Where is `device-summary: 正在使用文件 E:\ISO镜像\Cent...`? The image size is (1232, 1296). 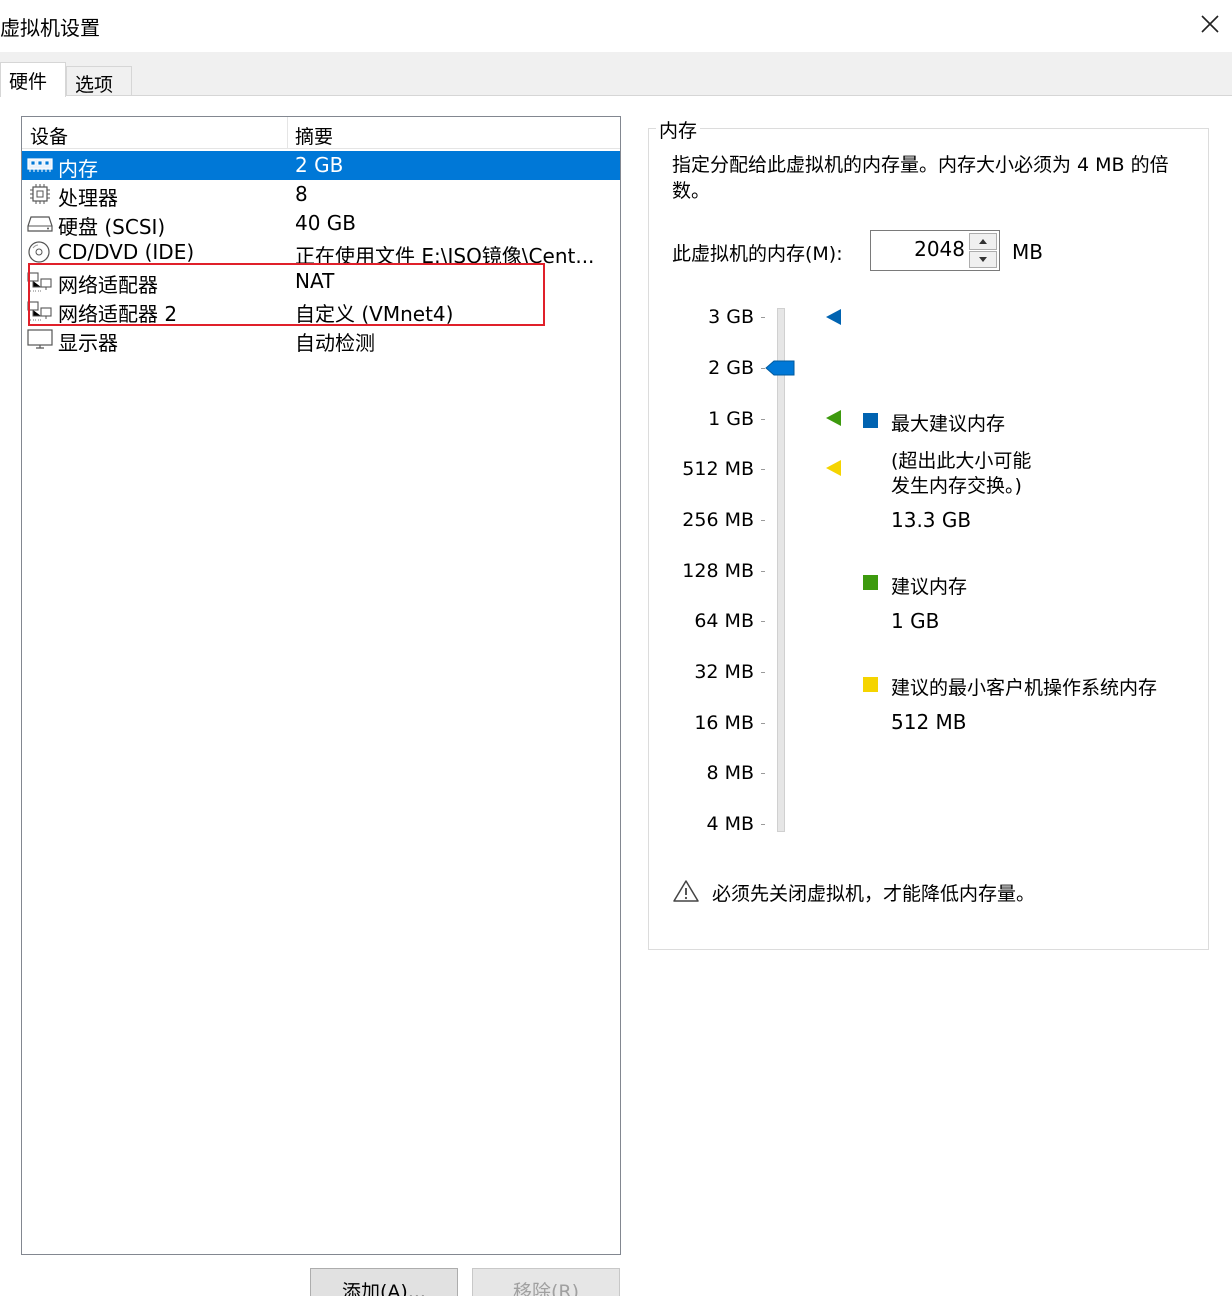 device-summary: 正在使用文件 E:\ISO镜像\Cent... is located at coordinates (445, 256).